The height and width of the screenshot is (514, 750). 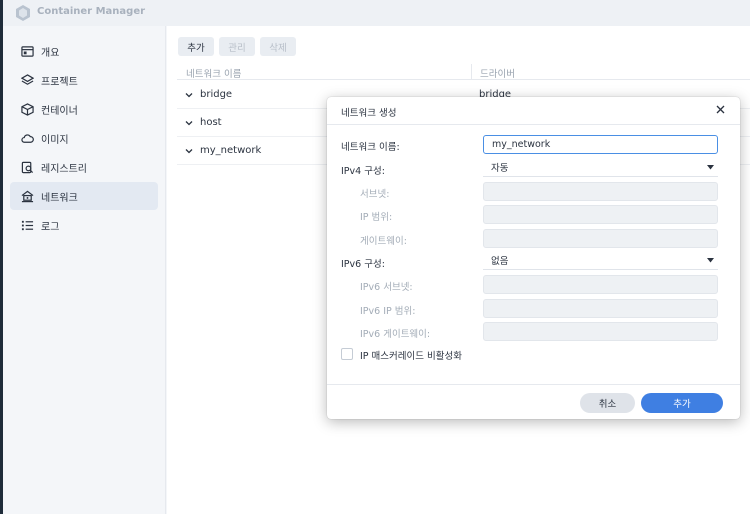 What do you see at coordinates (27, 225) in the screenshot?
I see `log-list-icon` at bounding box center [27, 225].